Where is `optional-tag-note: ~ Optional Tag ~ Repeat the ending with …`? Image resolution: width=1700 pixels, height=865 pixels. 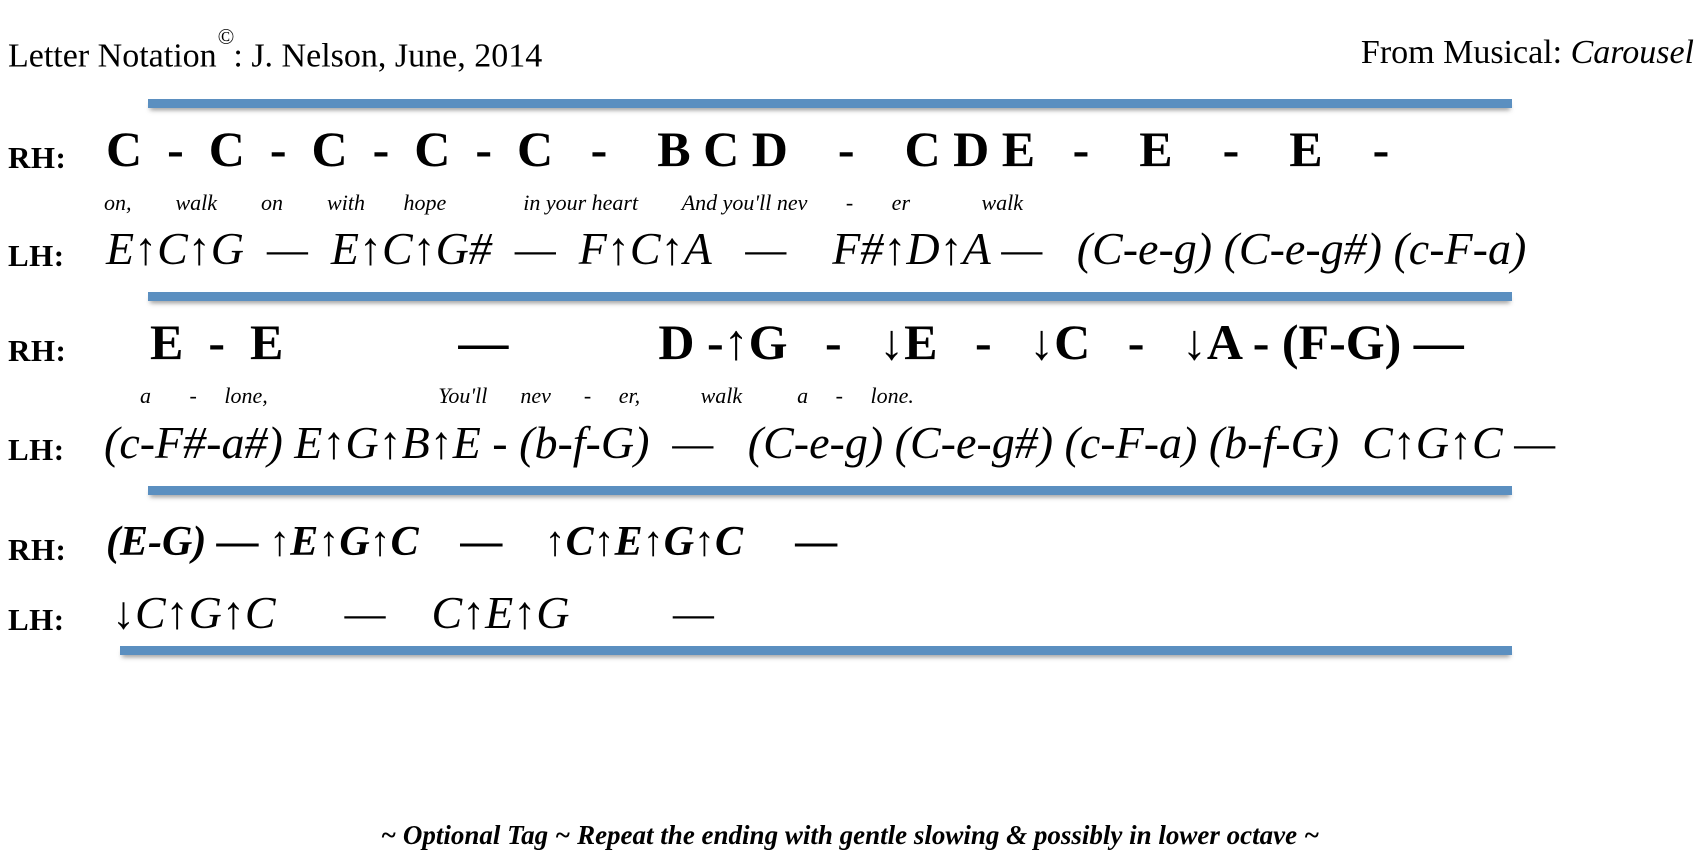 optional-tag-note: ~ Optional Tag ~ Repeat the ending with … is located at coordinates (850, 835).